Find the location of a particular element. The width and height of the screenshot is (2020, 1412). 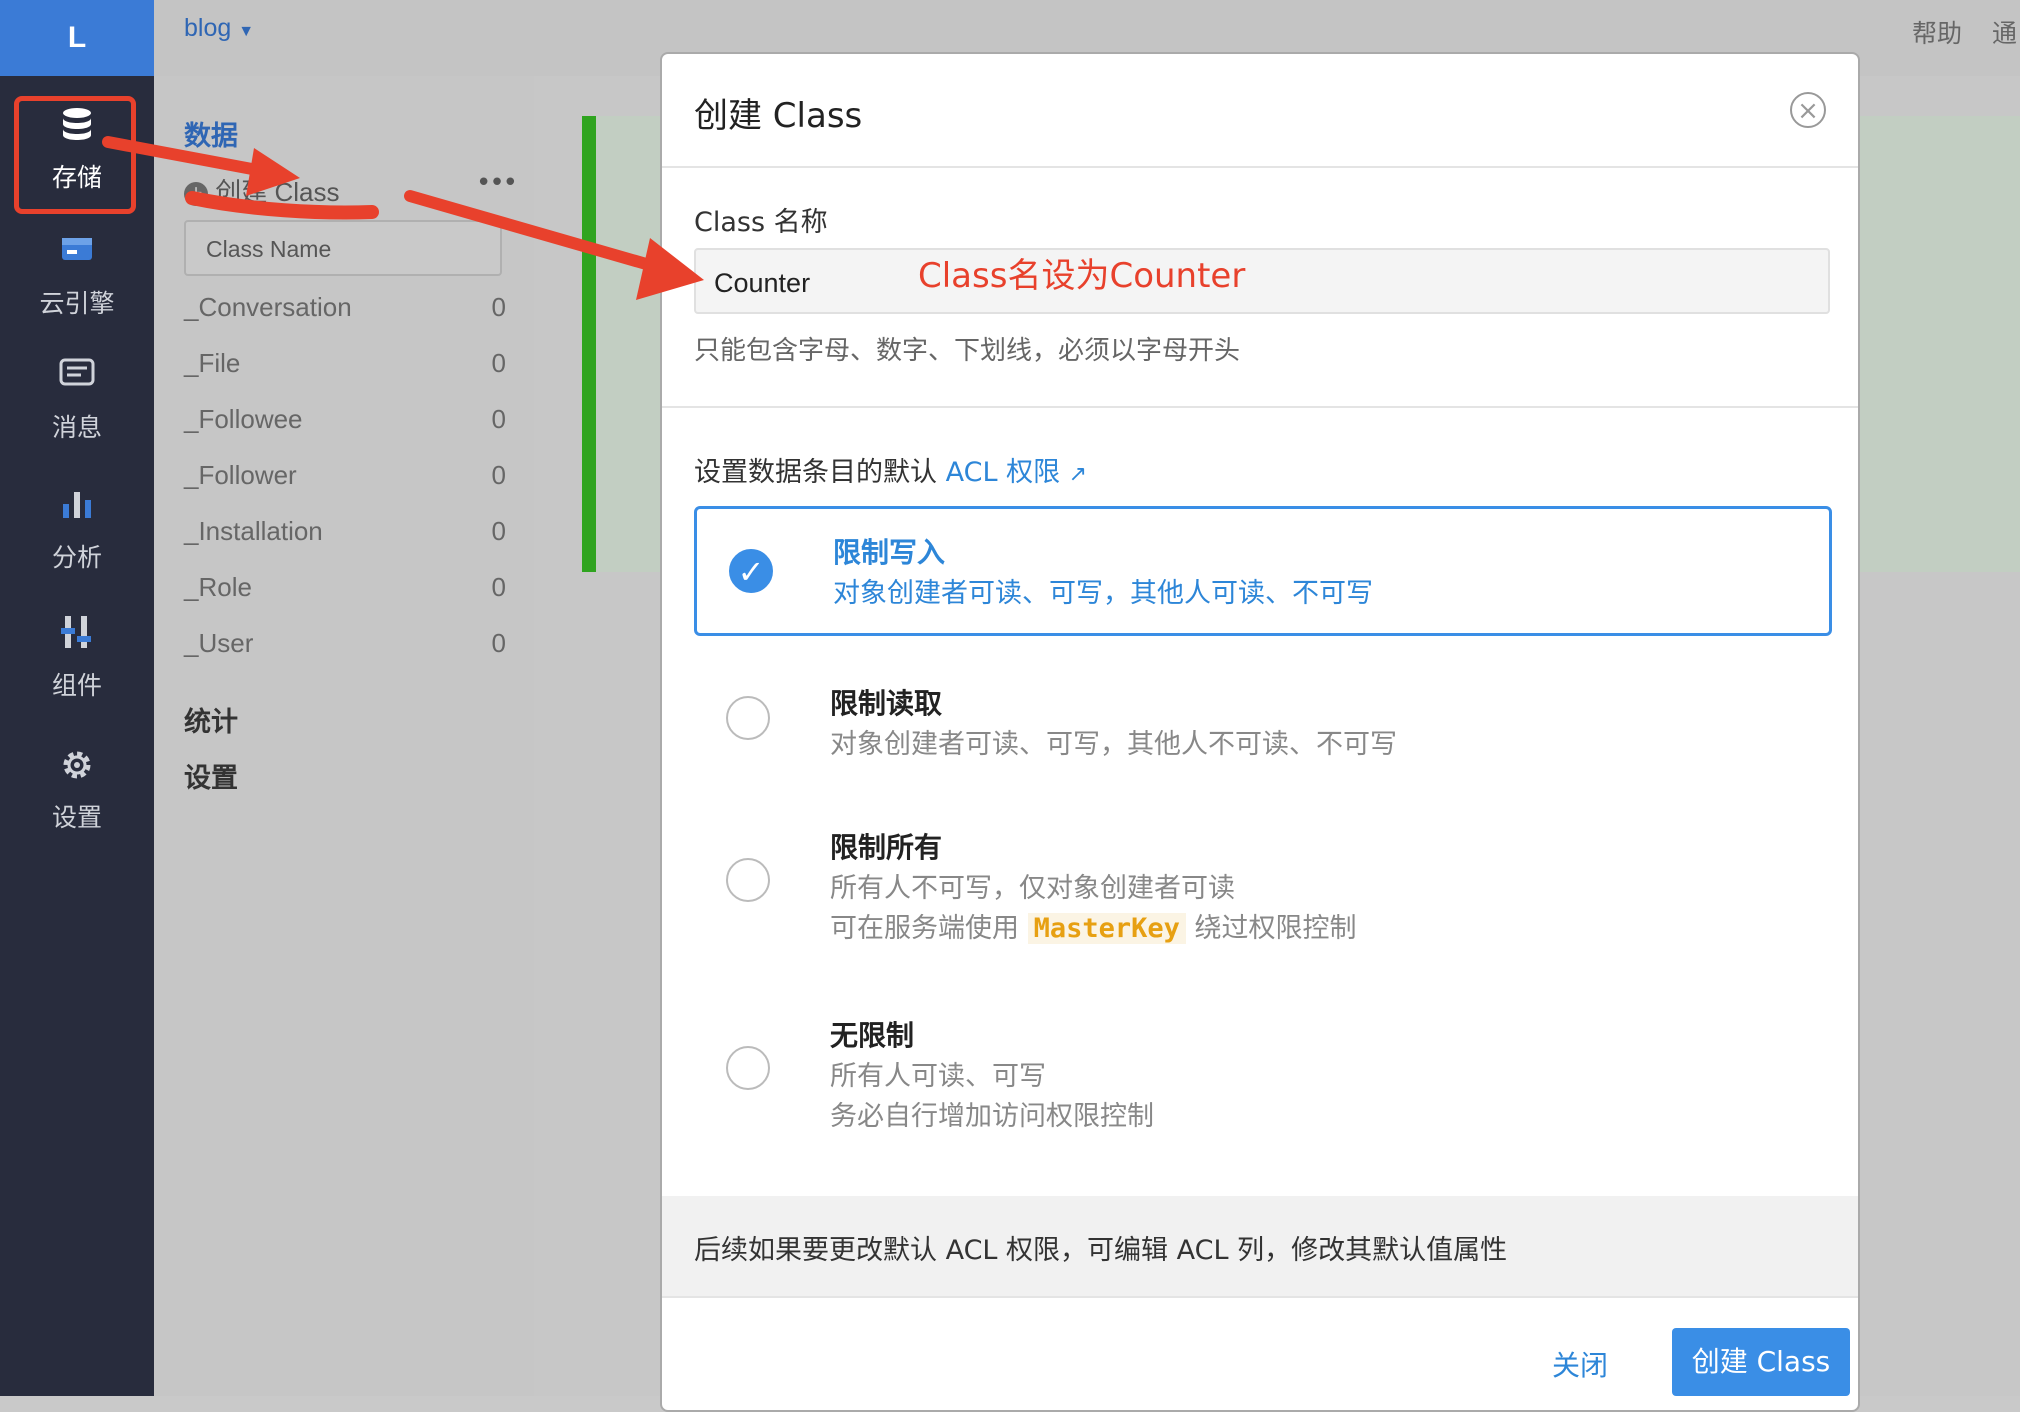

components-icon is located at coordinates (77, 637).